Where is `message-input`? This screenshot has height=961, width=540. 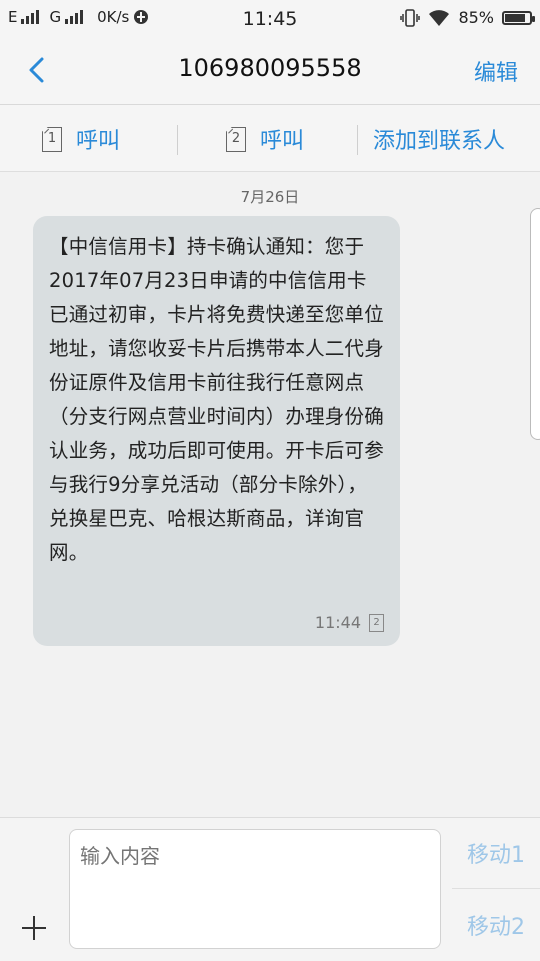 message-input is located at coordinates (255, 889).